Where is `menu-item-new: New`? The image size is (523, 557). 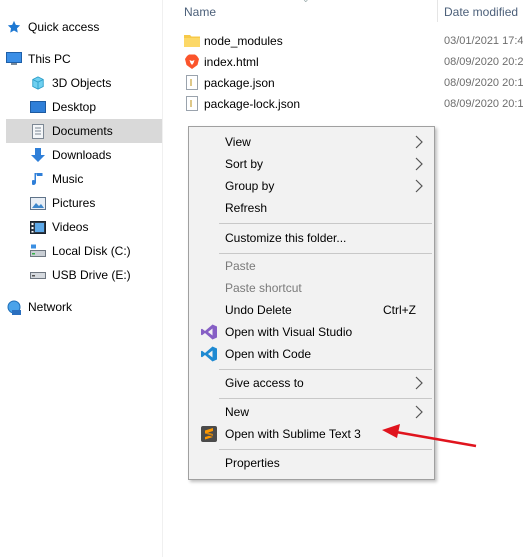 menu-item-new: New is located at coordinates (311, 412).